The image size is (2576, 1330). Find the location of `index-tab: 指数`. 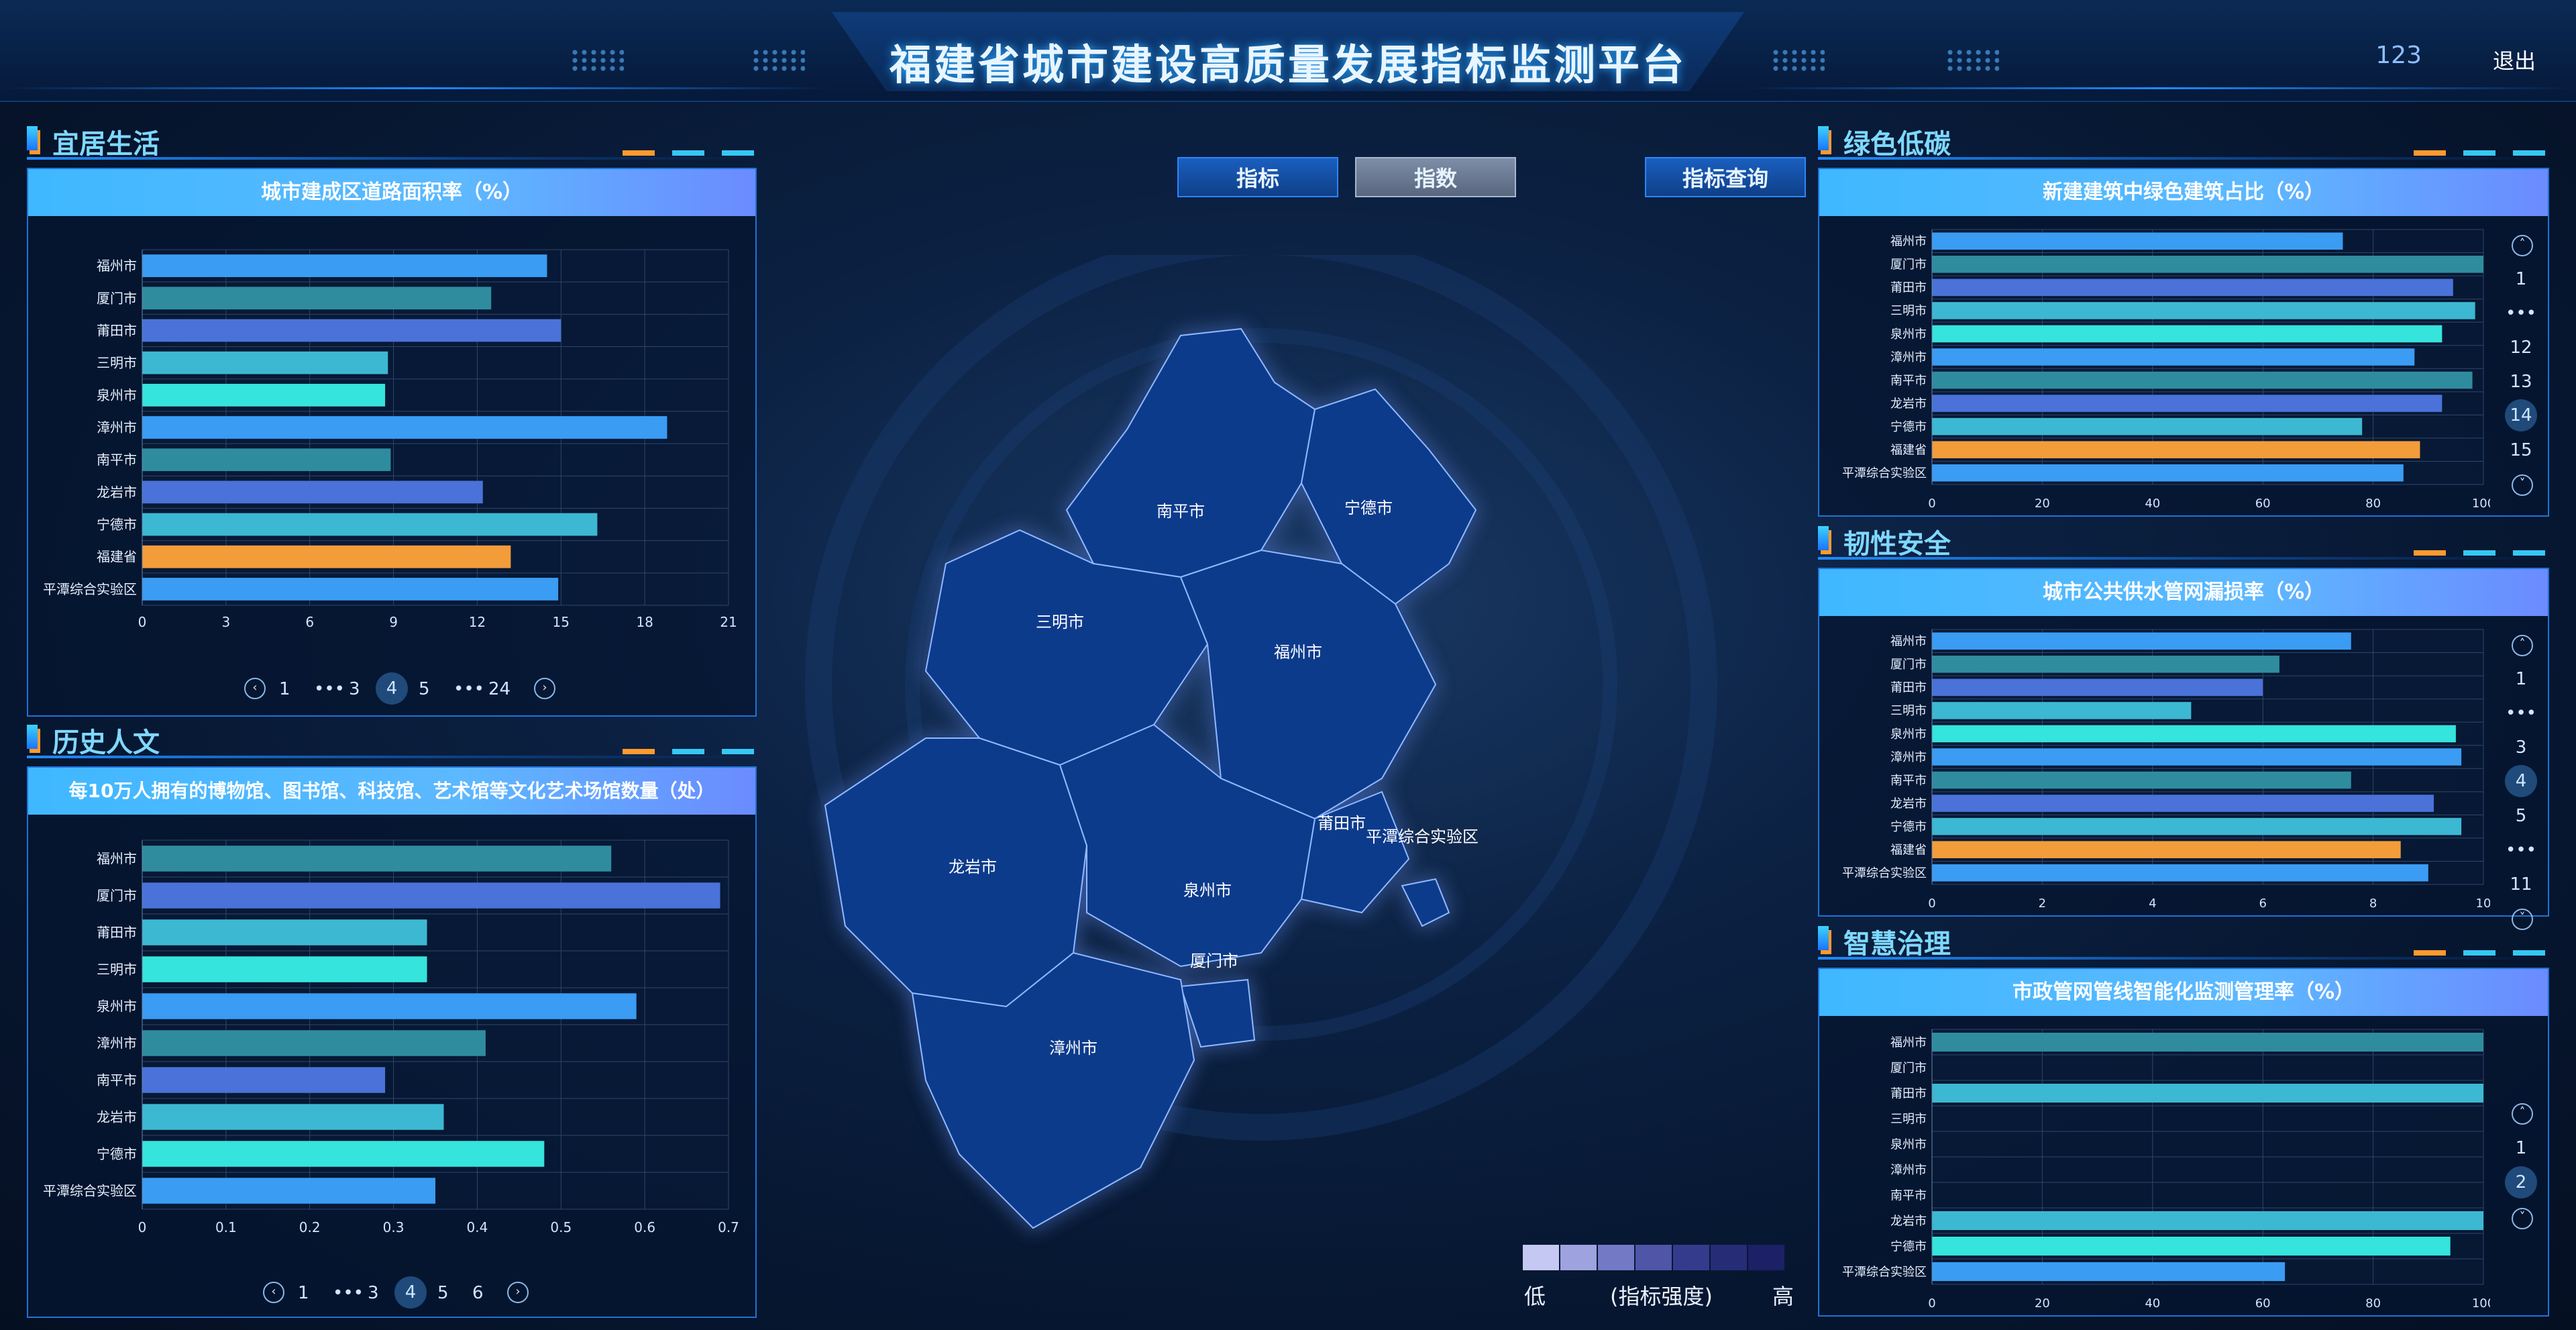

index-tab: 指数 is located at coordinates (1435, 177).